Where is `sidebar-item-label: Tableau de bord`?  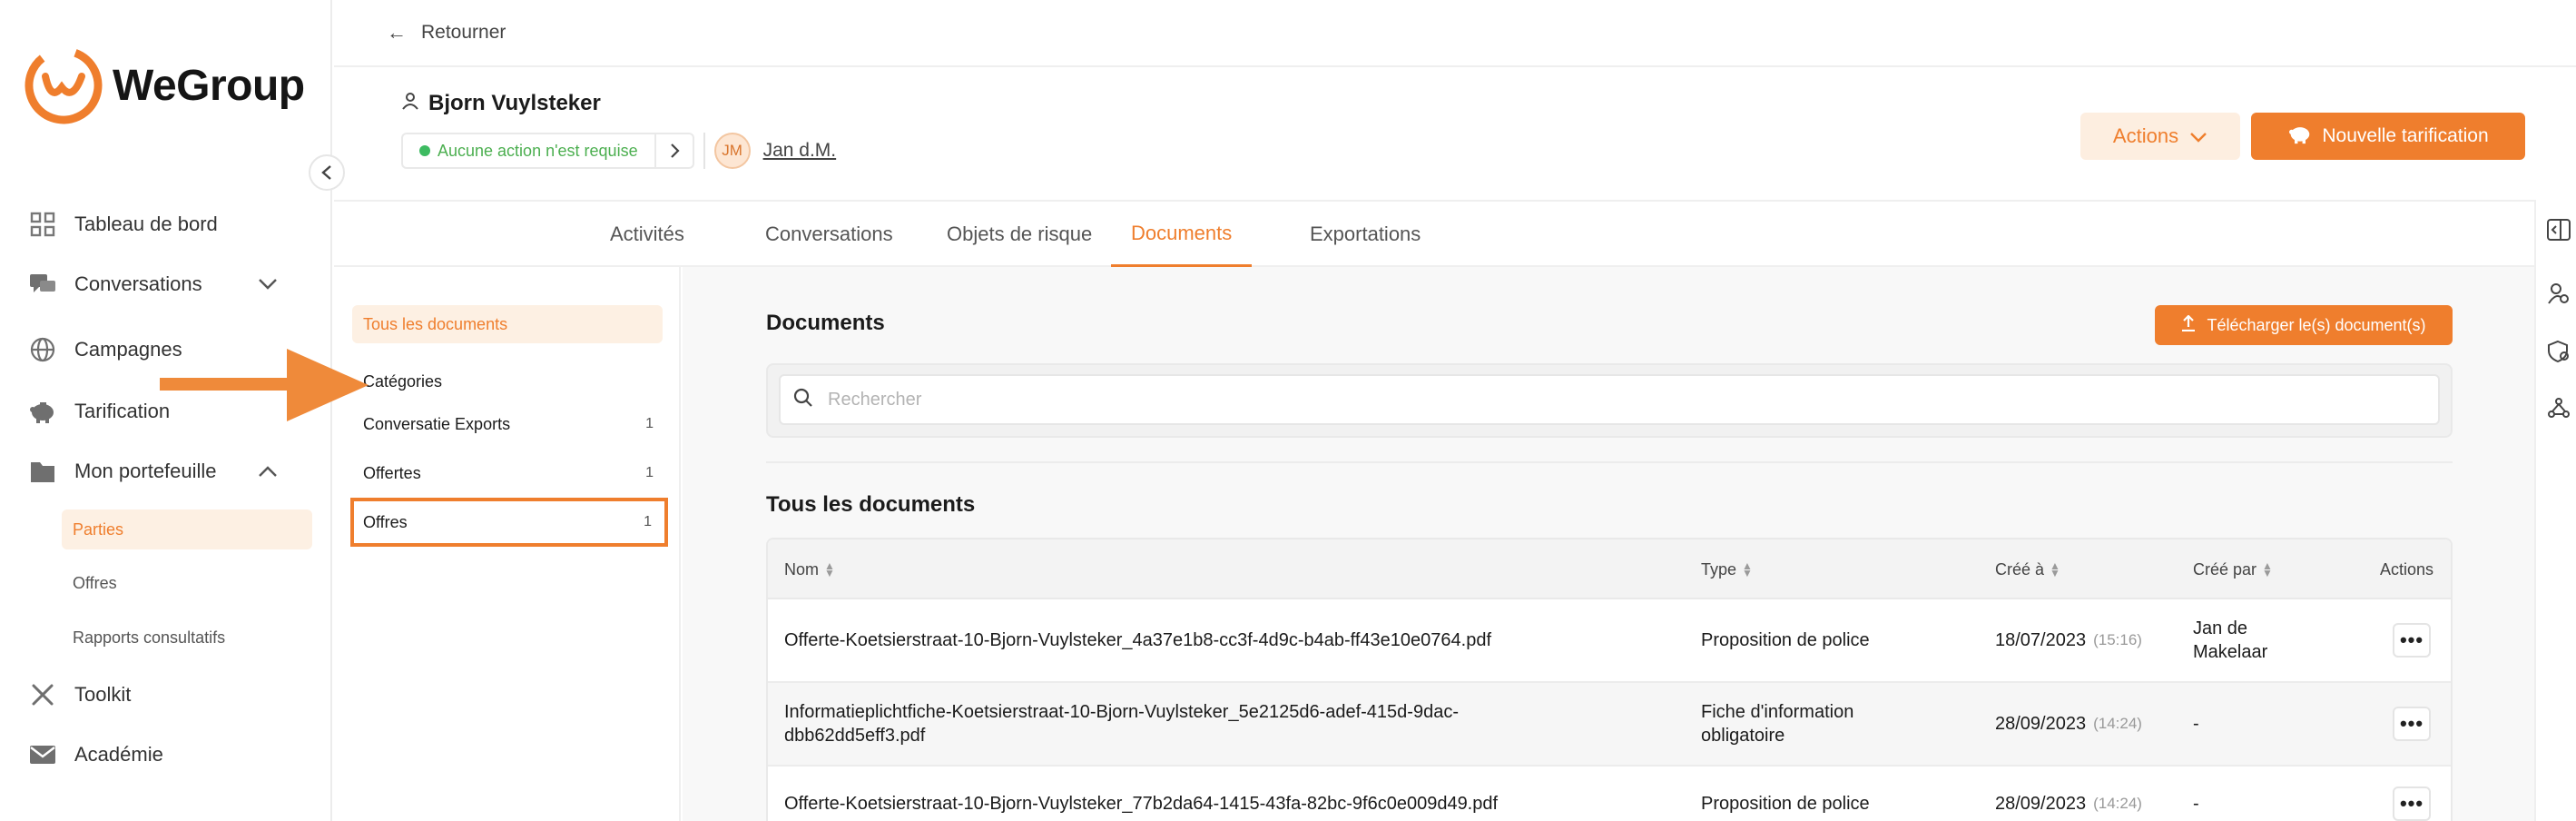 sidebar-item-label: Tableau de bord is located at coordinates (146, 224).